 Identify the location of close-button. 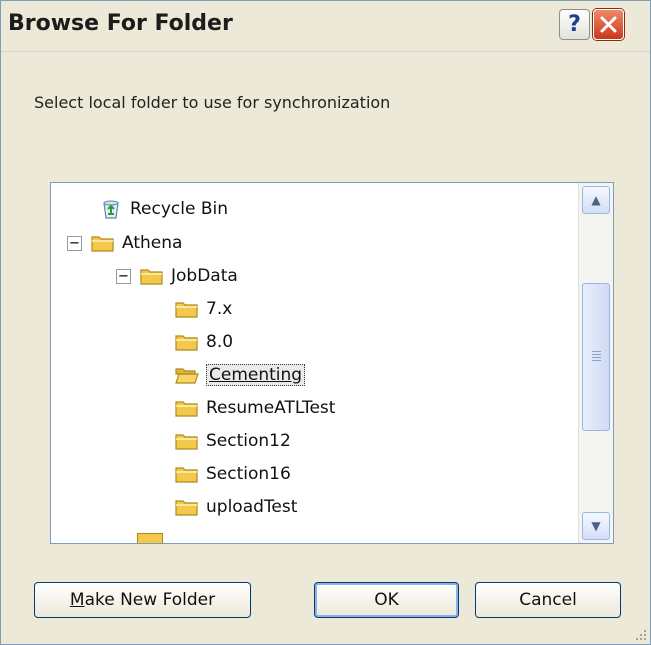
(608, 24).